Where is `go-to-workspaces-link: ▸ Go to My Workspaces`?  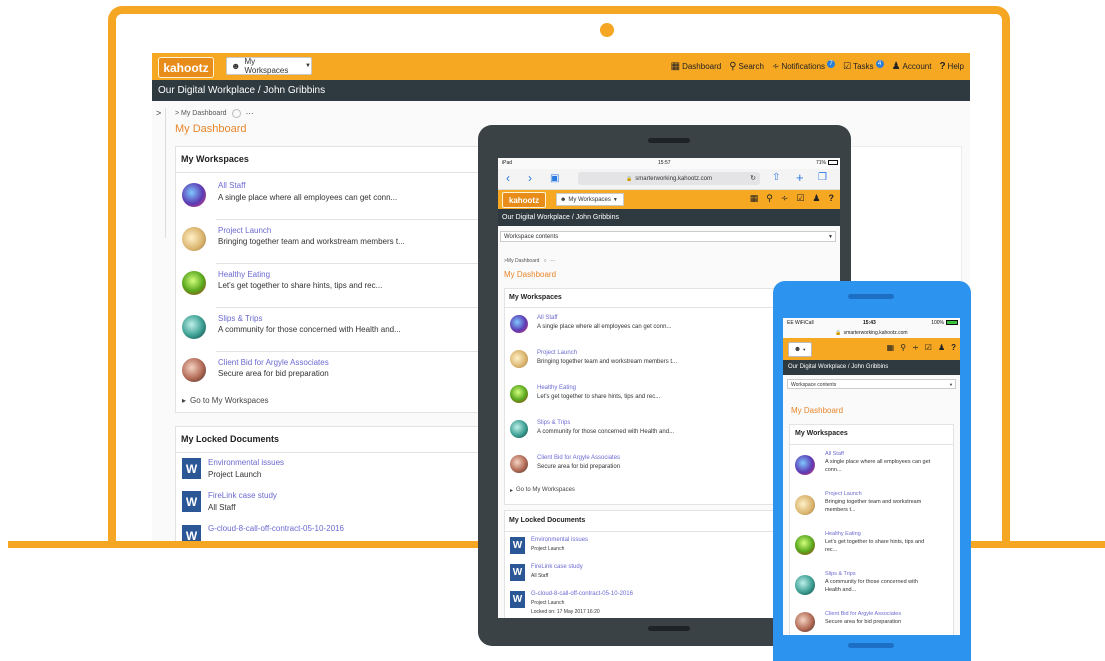
go-to-workspaces-link: ▸ Go to My Workspaces is located at coordinates (225, 400).